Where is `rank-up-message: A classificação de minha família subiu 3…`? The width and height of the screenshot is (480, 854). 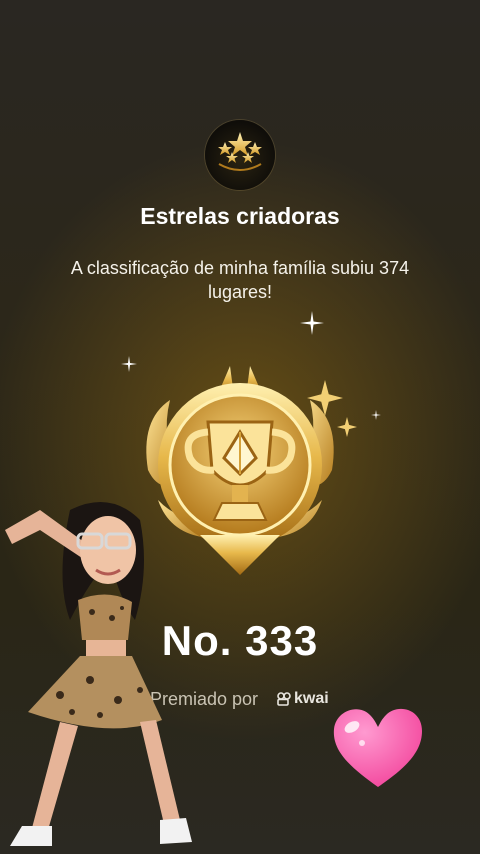
rank-up-message: A classificação de minha família subiu 3… is located at coordinates (240, 280).